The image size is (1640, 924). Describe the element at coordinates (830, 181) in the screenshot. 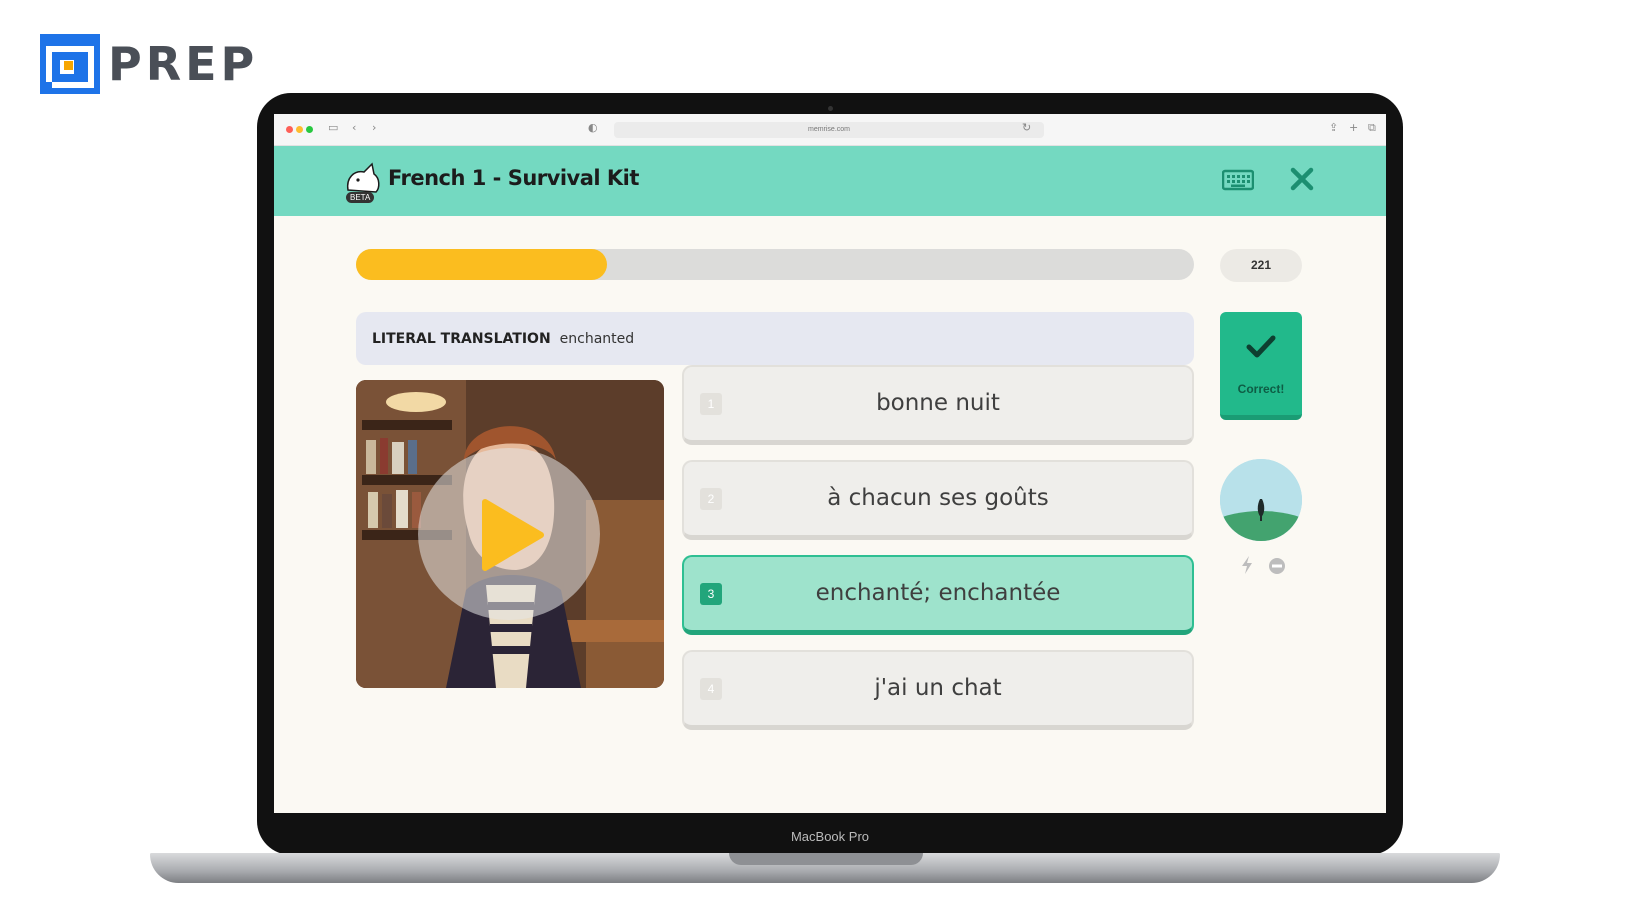

I see `app-header: BETA French 1 - Survival Kit` at that location.